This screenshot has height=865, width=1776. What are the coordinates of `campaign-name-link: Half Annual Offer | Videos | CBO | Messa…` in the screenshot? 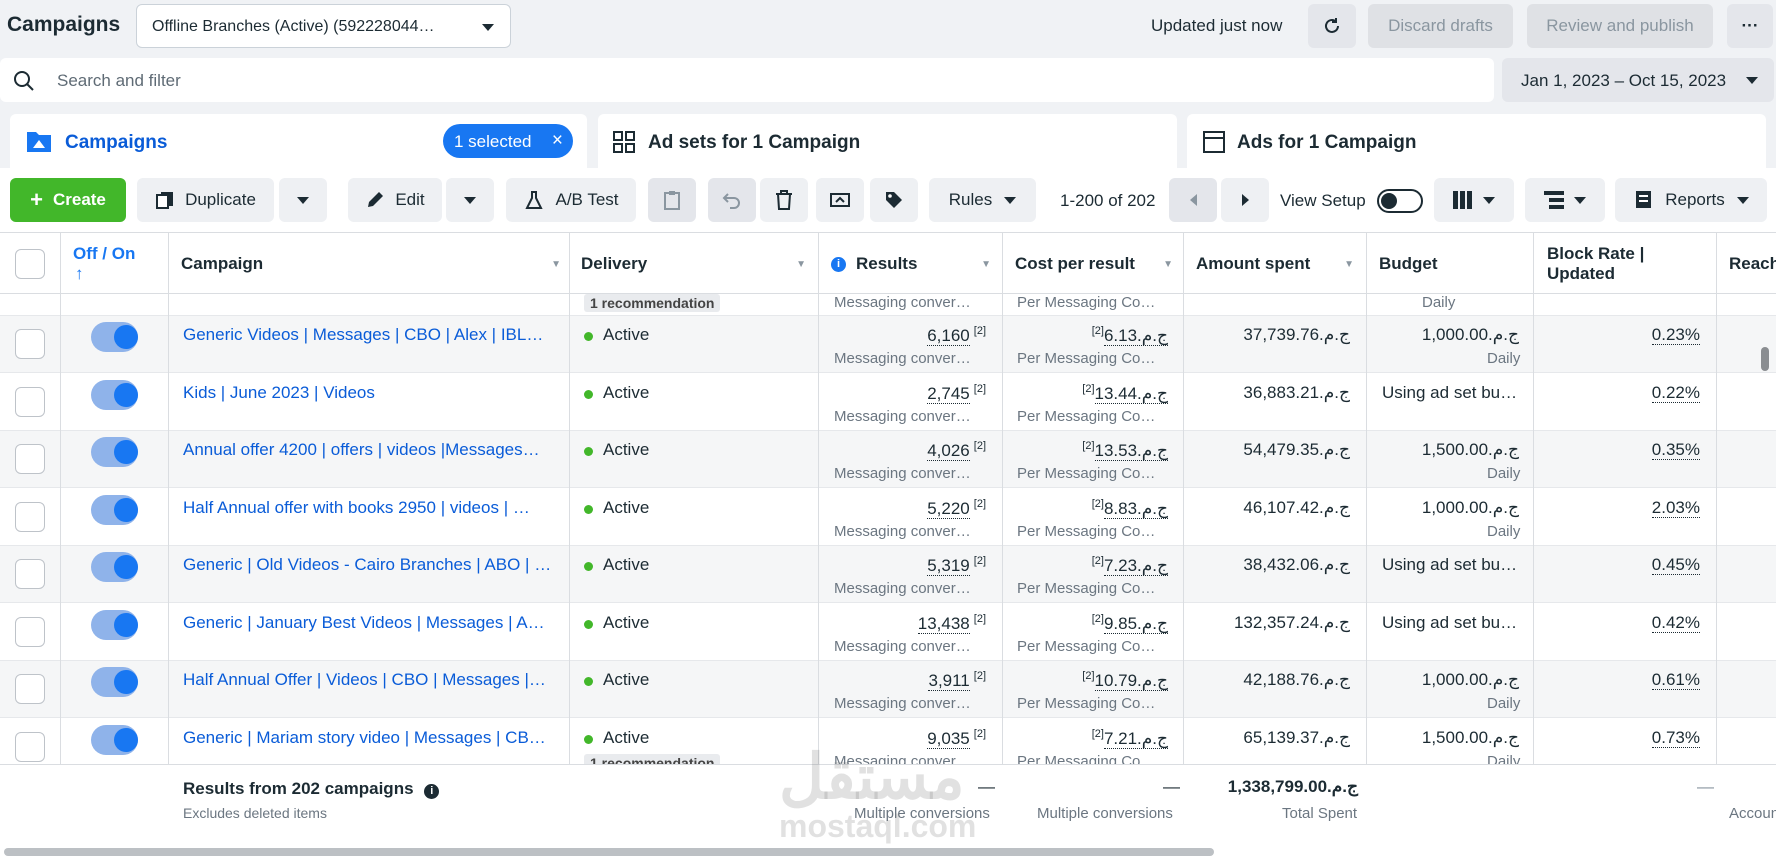 It's located at (364, 680).